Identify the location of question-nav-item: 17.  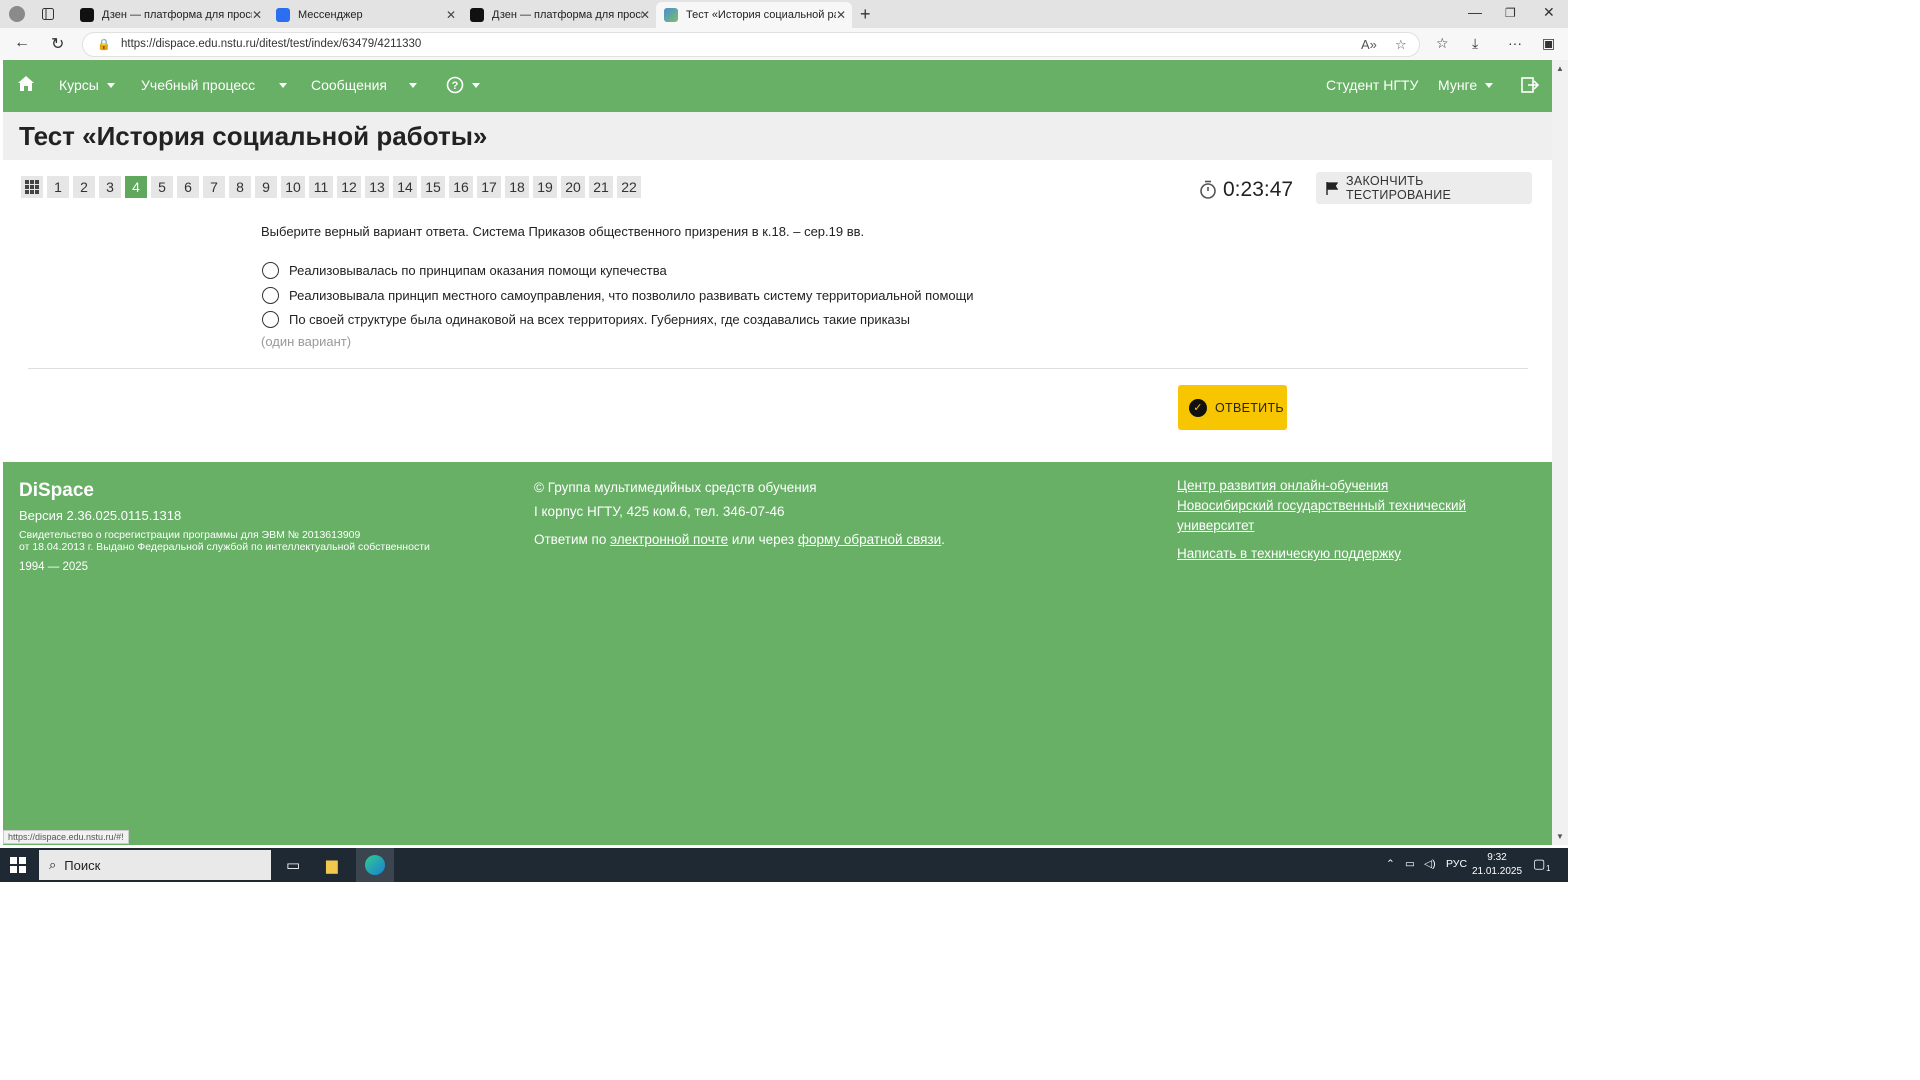
(489, 187).